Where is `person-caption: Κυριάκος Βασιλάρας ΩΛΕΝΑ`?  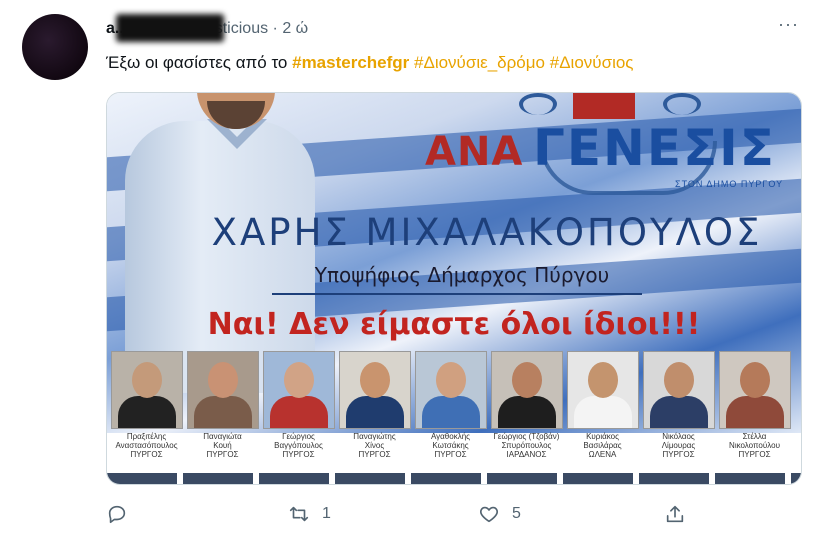
person-caption: Κυριάκος Βασιλάρας ΩΛΕΝΑ is located at coordinates (602, 445).